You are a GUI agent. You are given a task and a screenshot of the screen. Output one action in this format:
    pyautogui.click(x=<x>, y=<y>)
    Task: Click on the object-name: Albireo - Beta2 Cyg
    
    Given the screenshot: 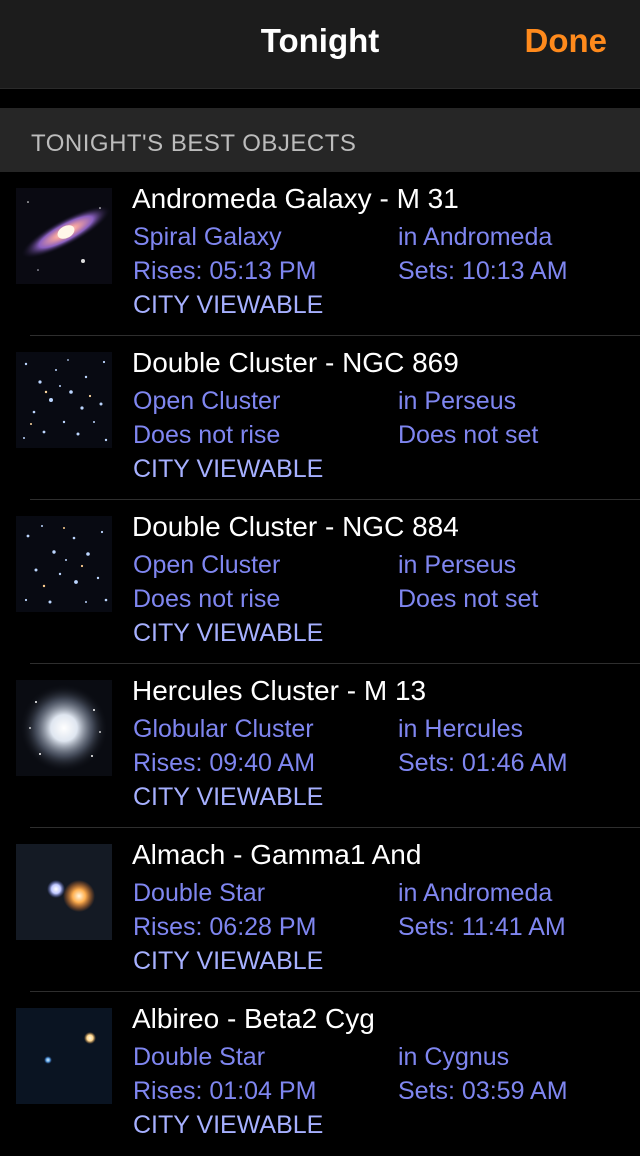 What is the action you would take?
    pyautogui.click(x=253, y=1018)
    